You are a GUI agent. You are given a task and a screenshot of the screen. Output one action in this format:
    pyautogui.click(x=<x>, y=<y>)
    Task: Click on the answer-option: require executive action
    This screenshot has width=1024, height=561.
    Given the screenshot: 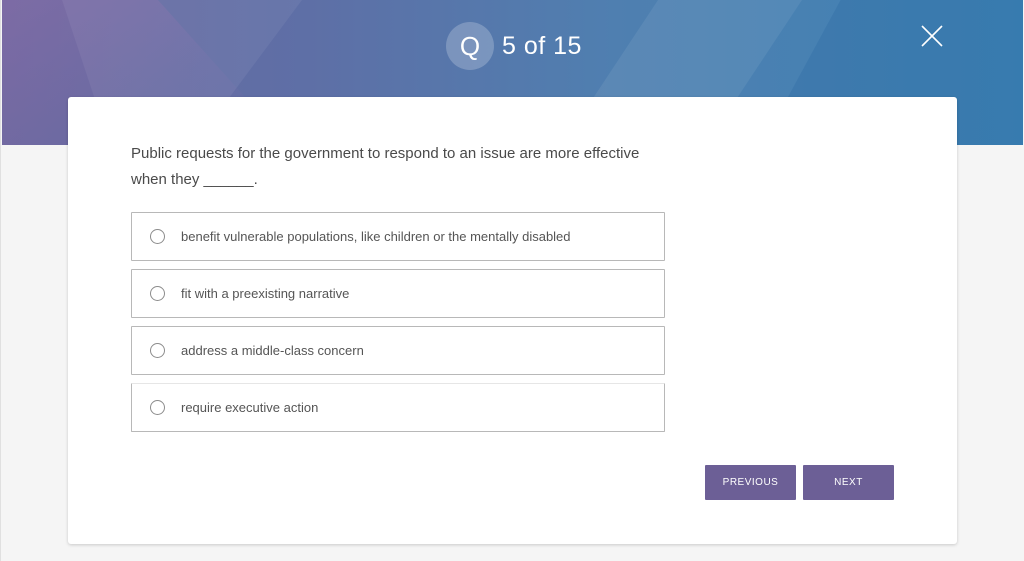 What is the action you would take?
    pyautogui.click(x=398, y=407)
    